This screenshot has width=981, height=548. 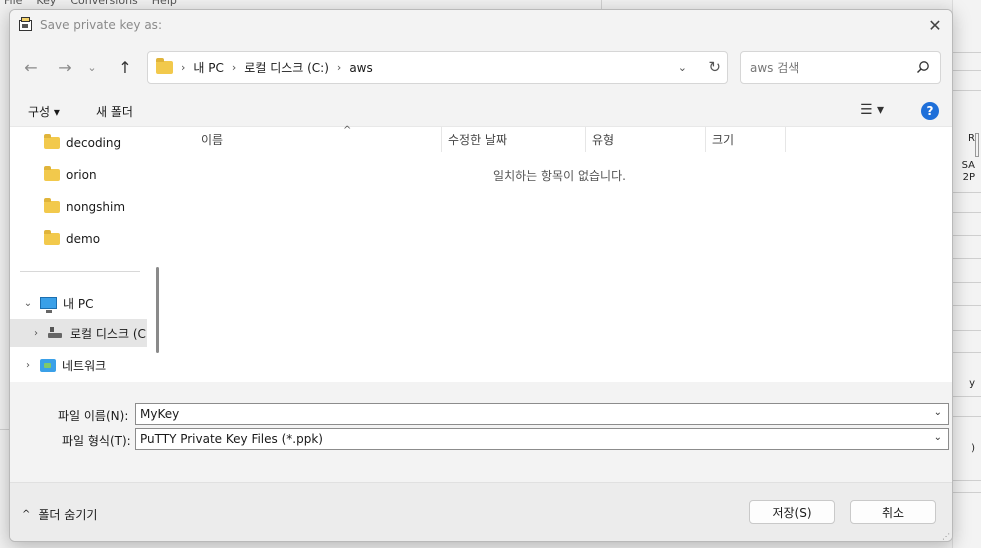 What do you see at coordinates (26, 514) in the screenshot?
I see `chevron-up-icon: ^` at bounding box center [26, 514].